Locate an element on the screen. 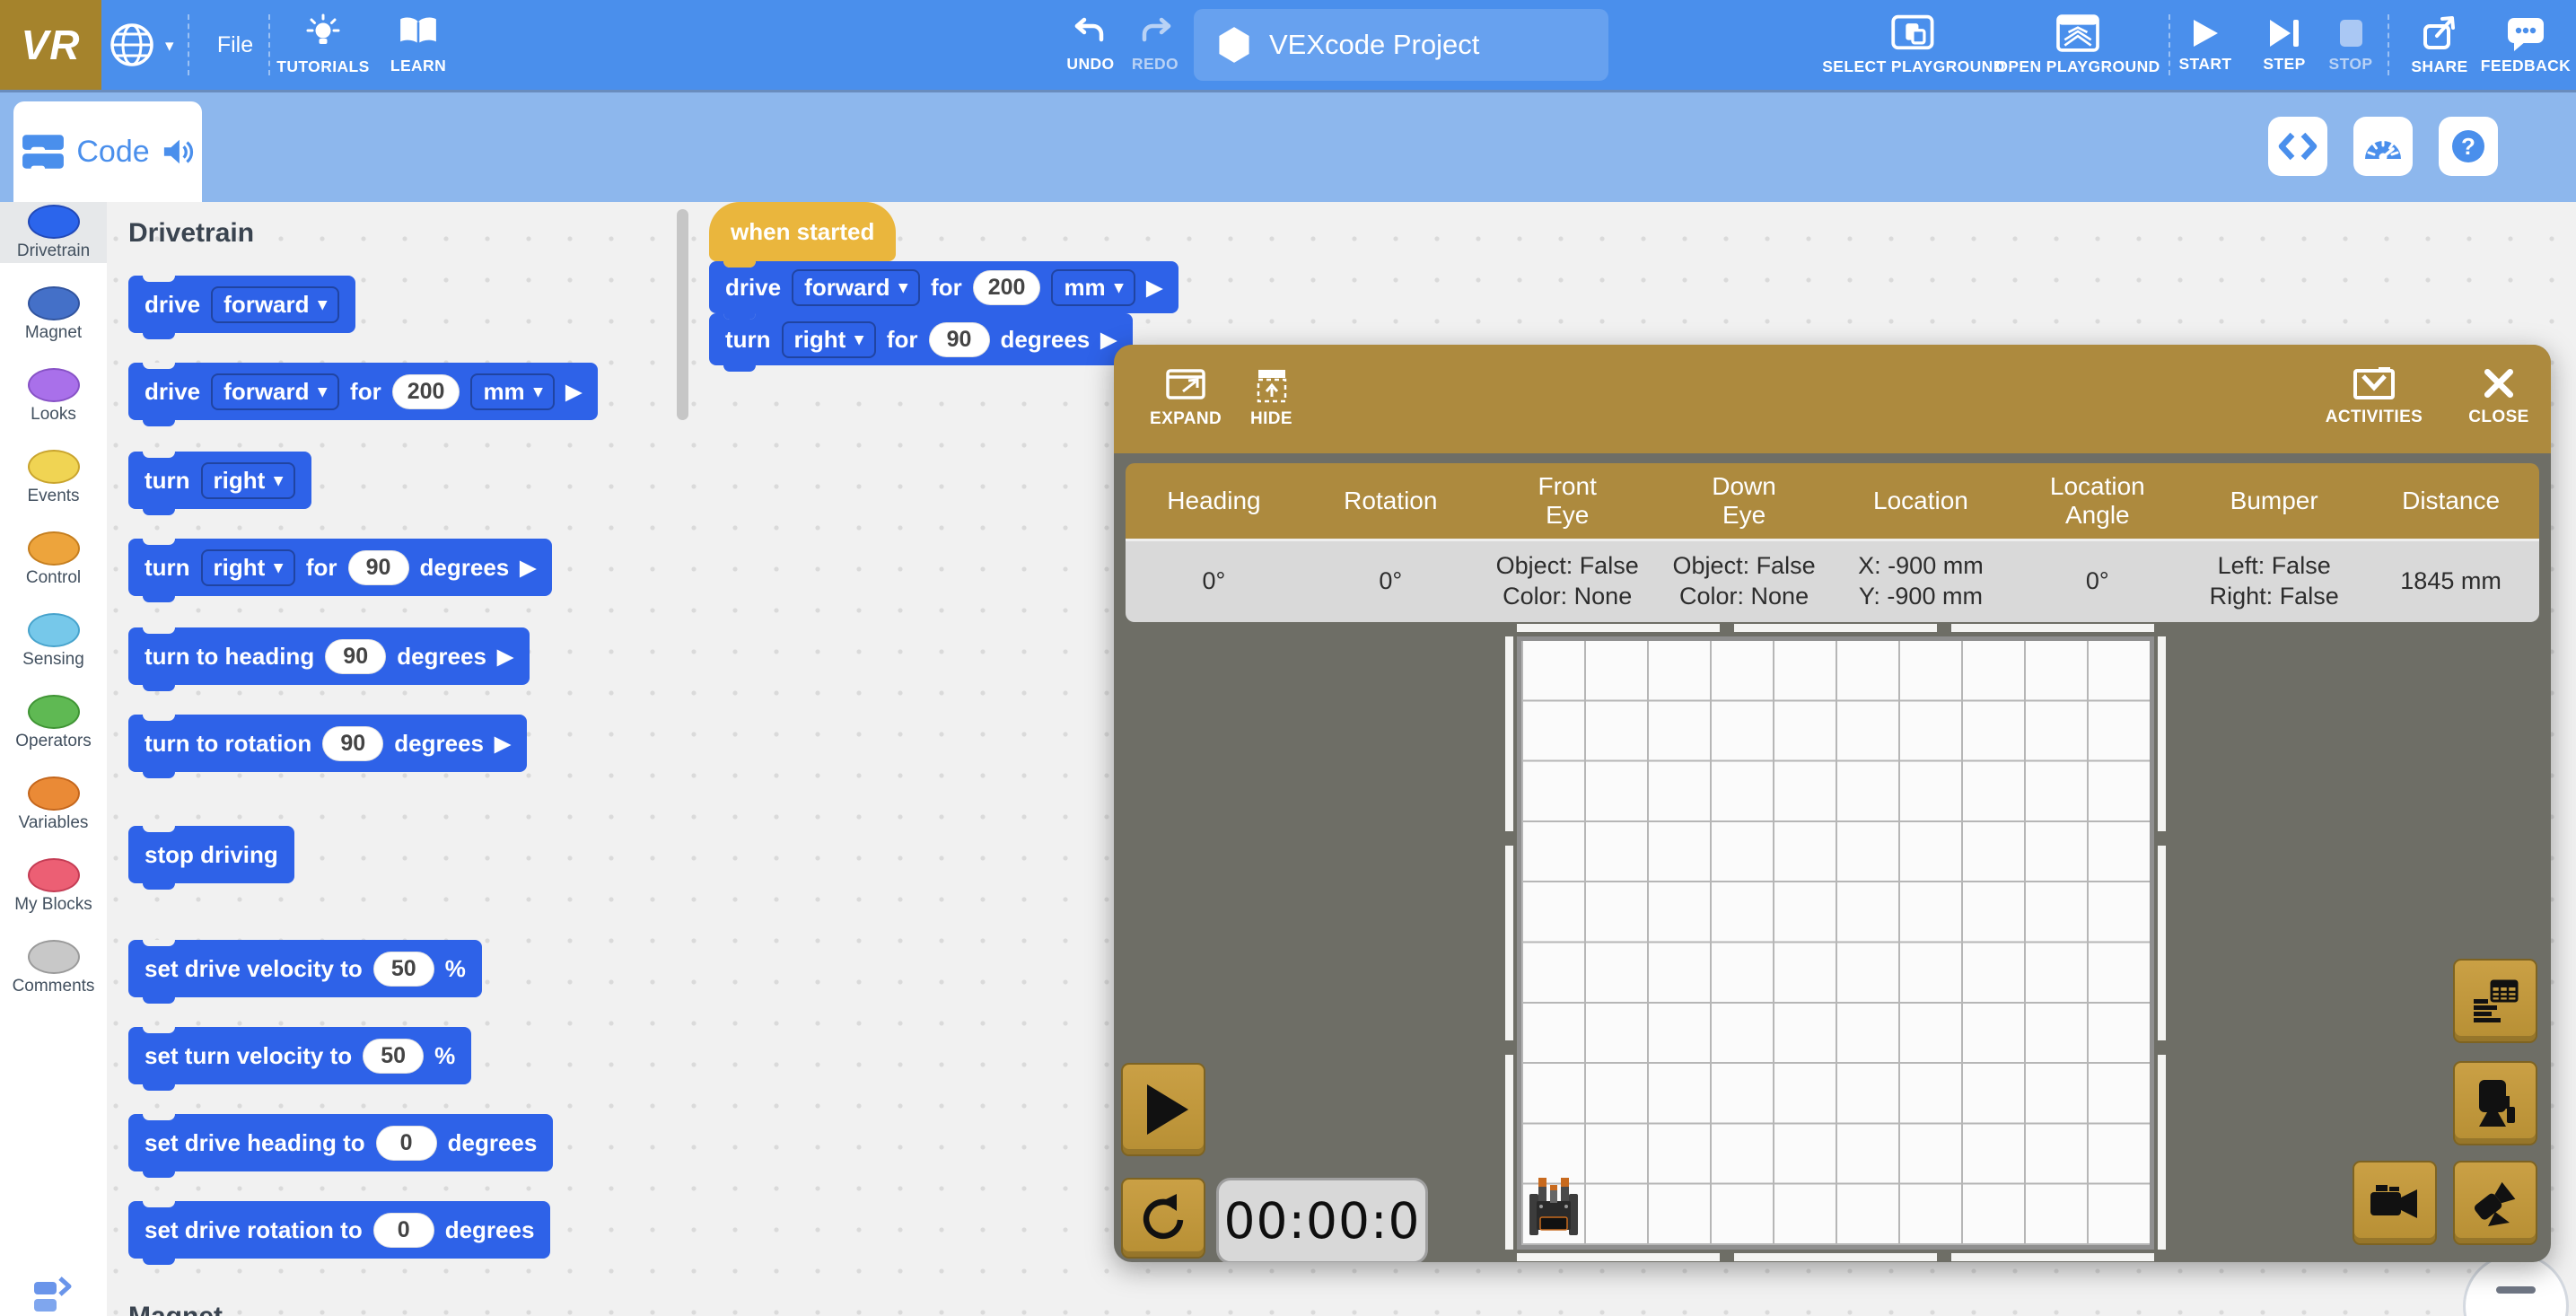 The width and height of the screenshot is (2576, 1316). redo-button: REDO is located at coordinates (1155, 45).